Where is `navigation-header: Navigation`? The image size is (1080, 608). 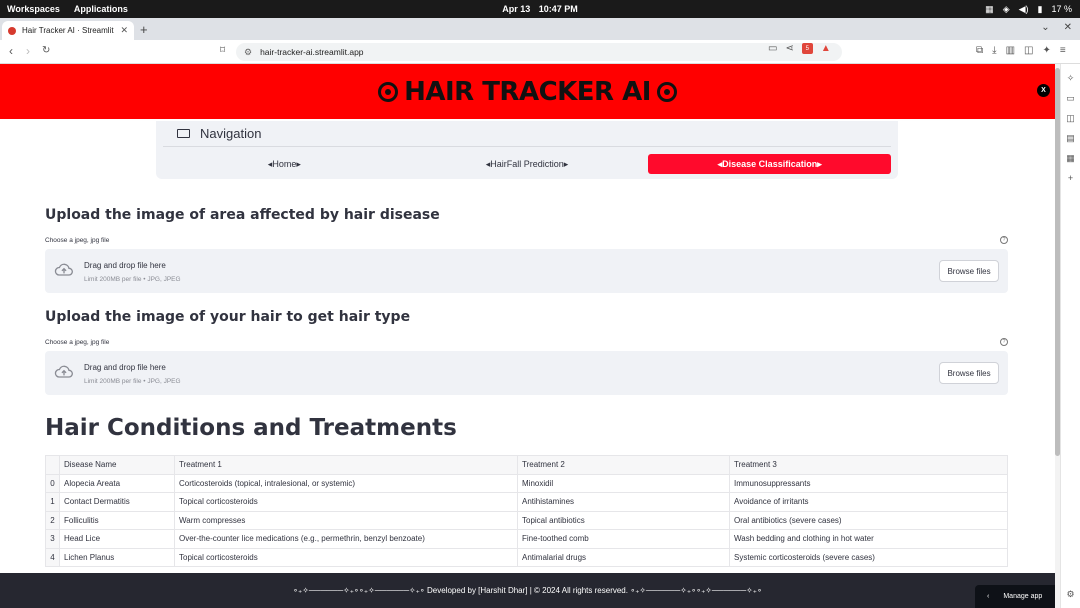
navigation-header: Navigation is located at coordinates (527, 134).